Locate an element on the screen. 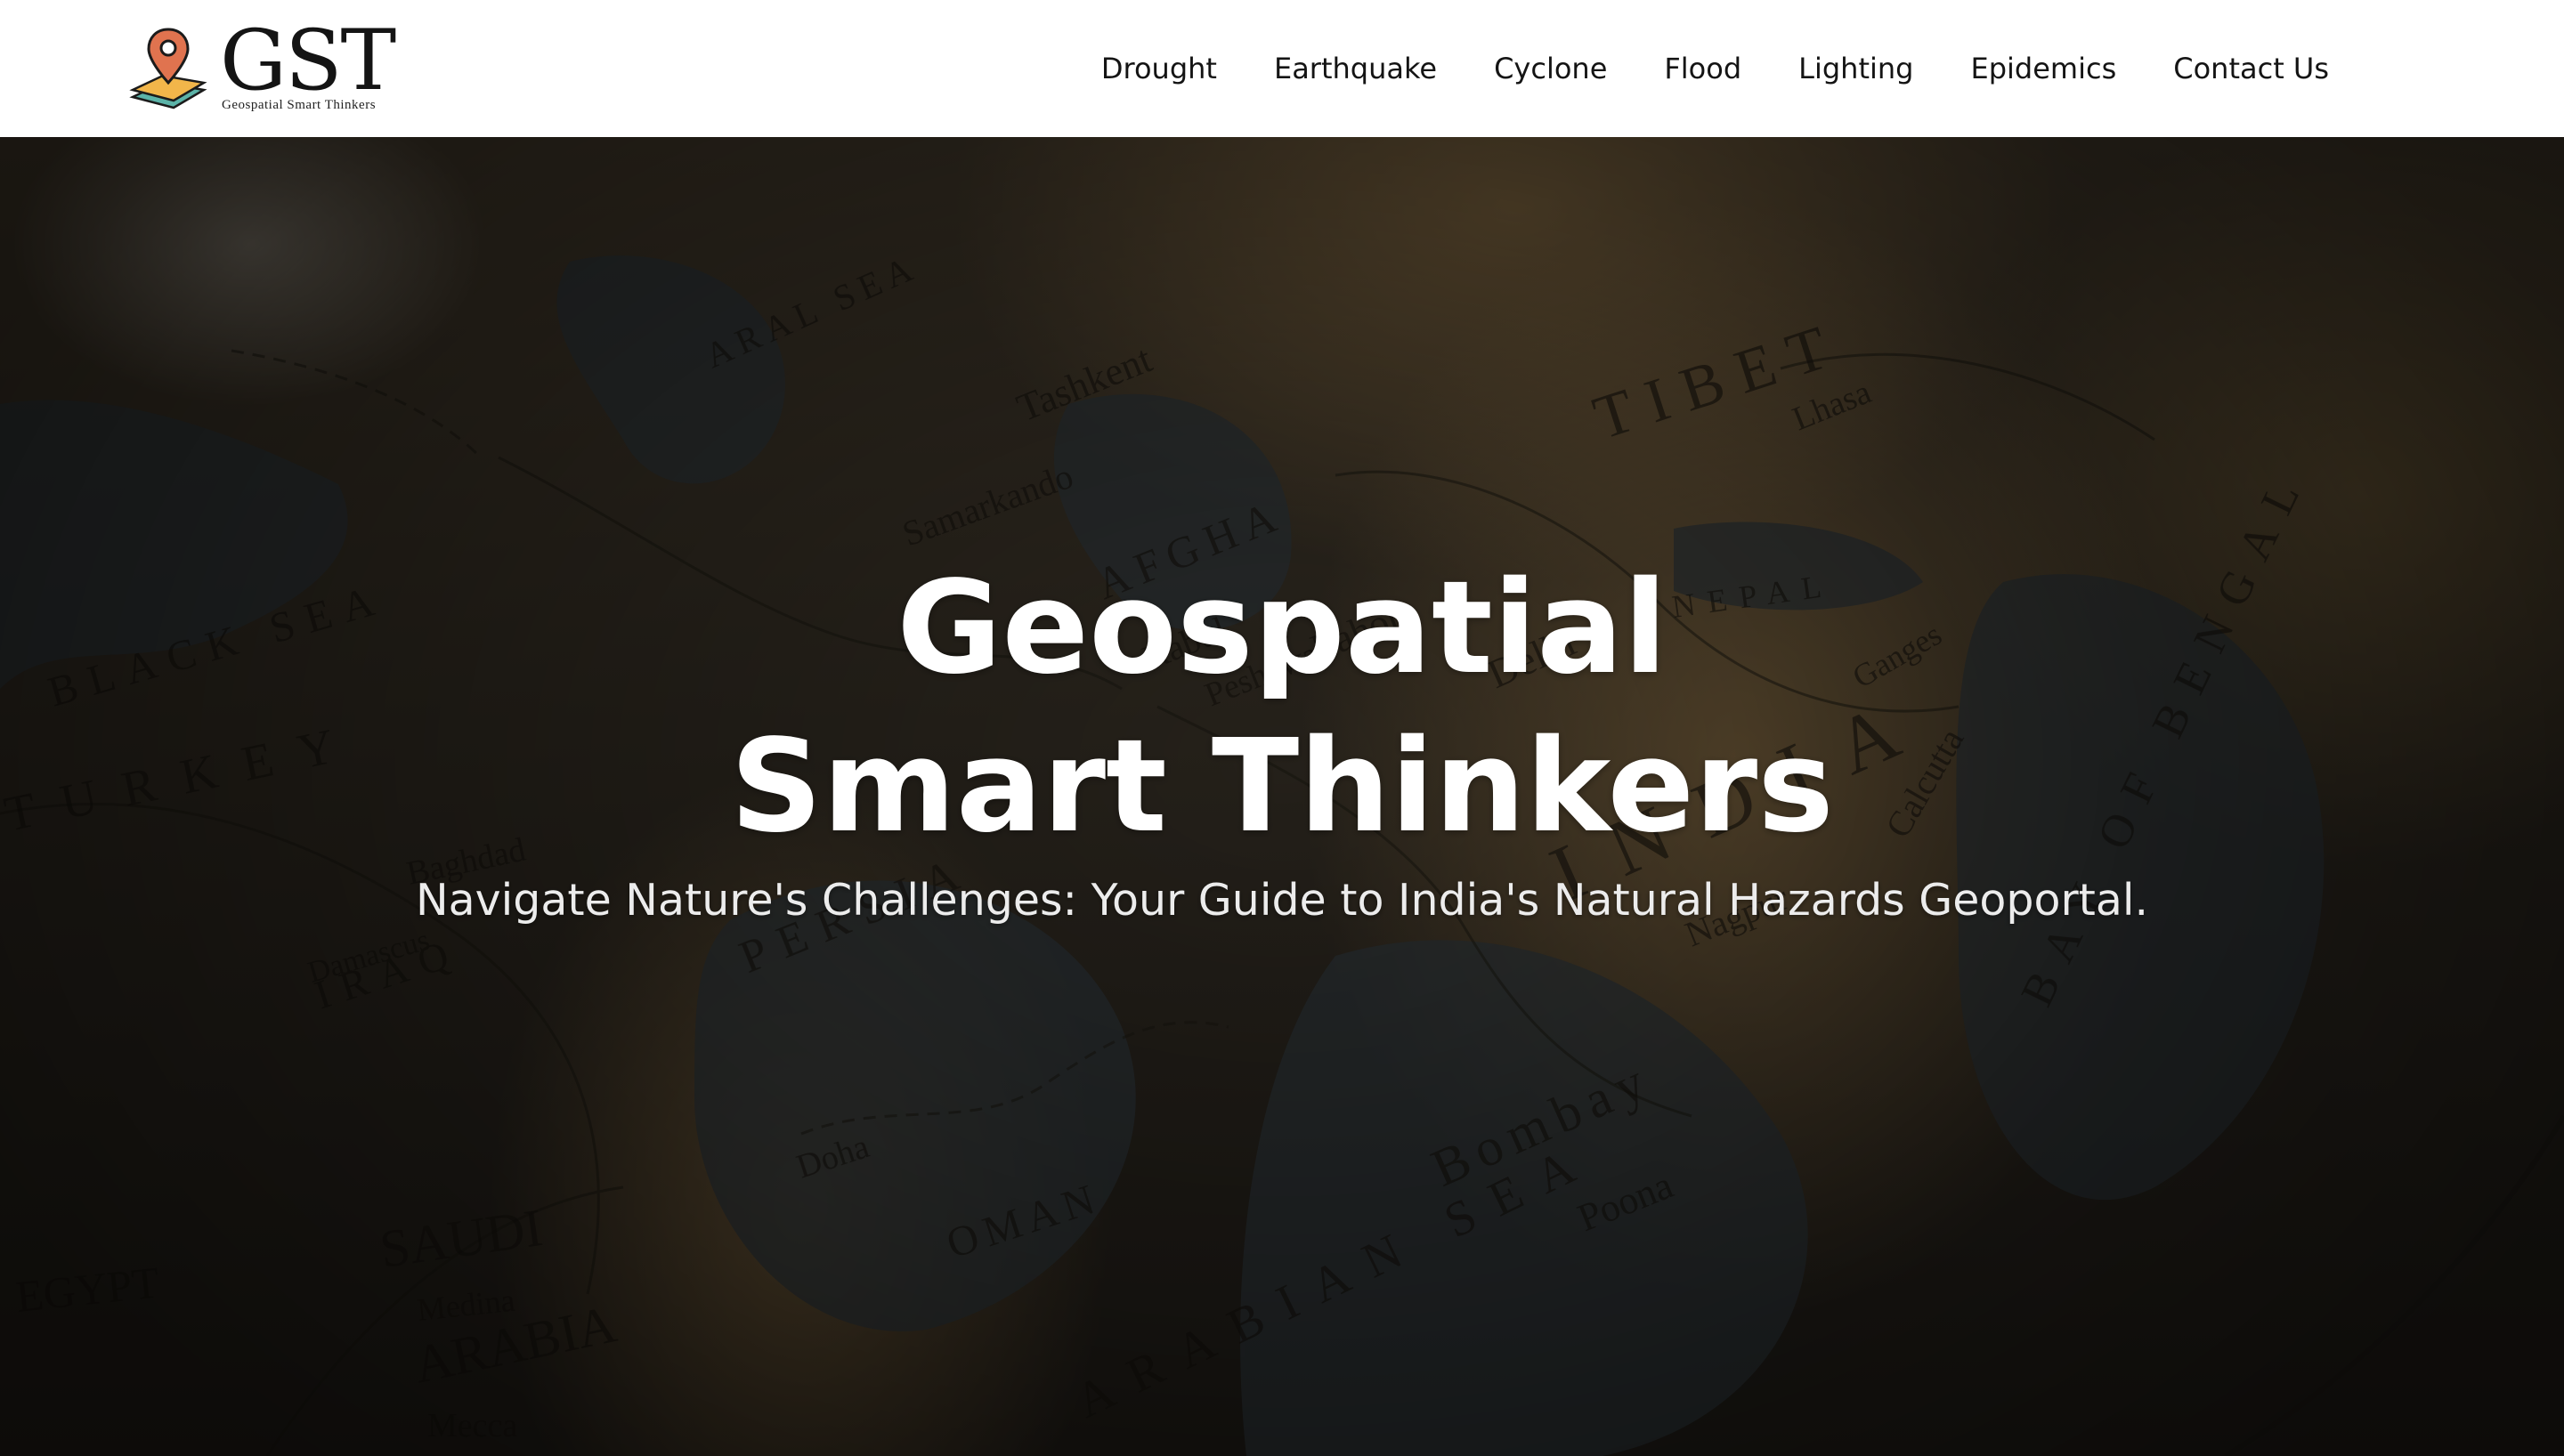 The height and width of the screenshot is (1456, 2564). nav-item-drought: Drought is located at coordinates (1159, 68).